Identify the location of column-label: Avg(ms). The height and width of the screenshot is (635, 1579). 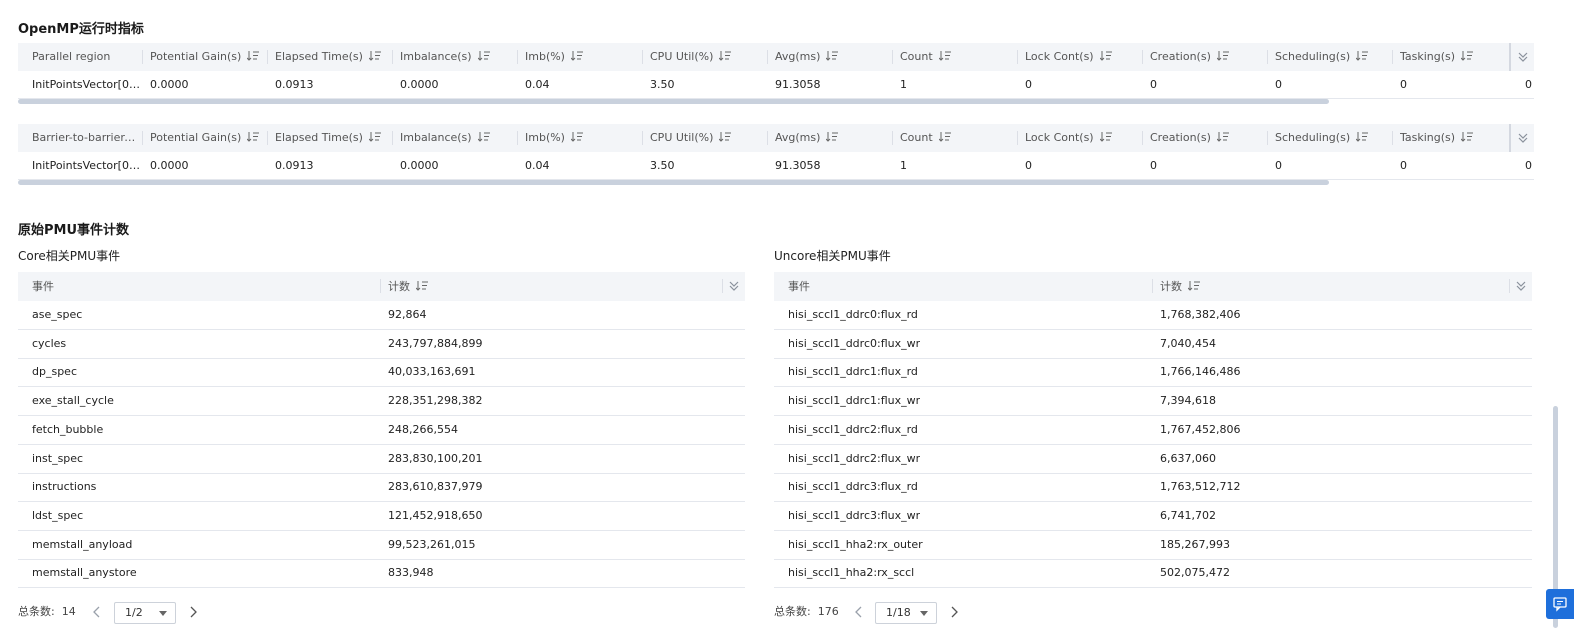
(798, 56).